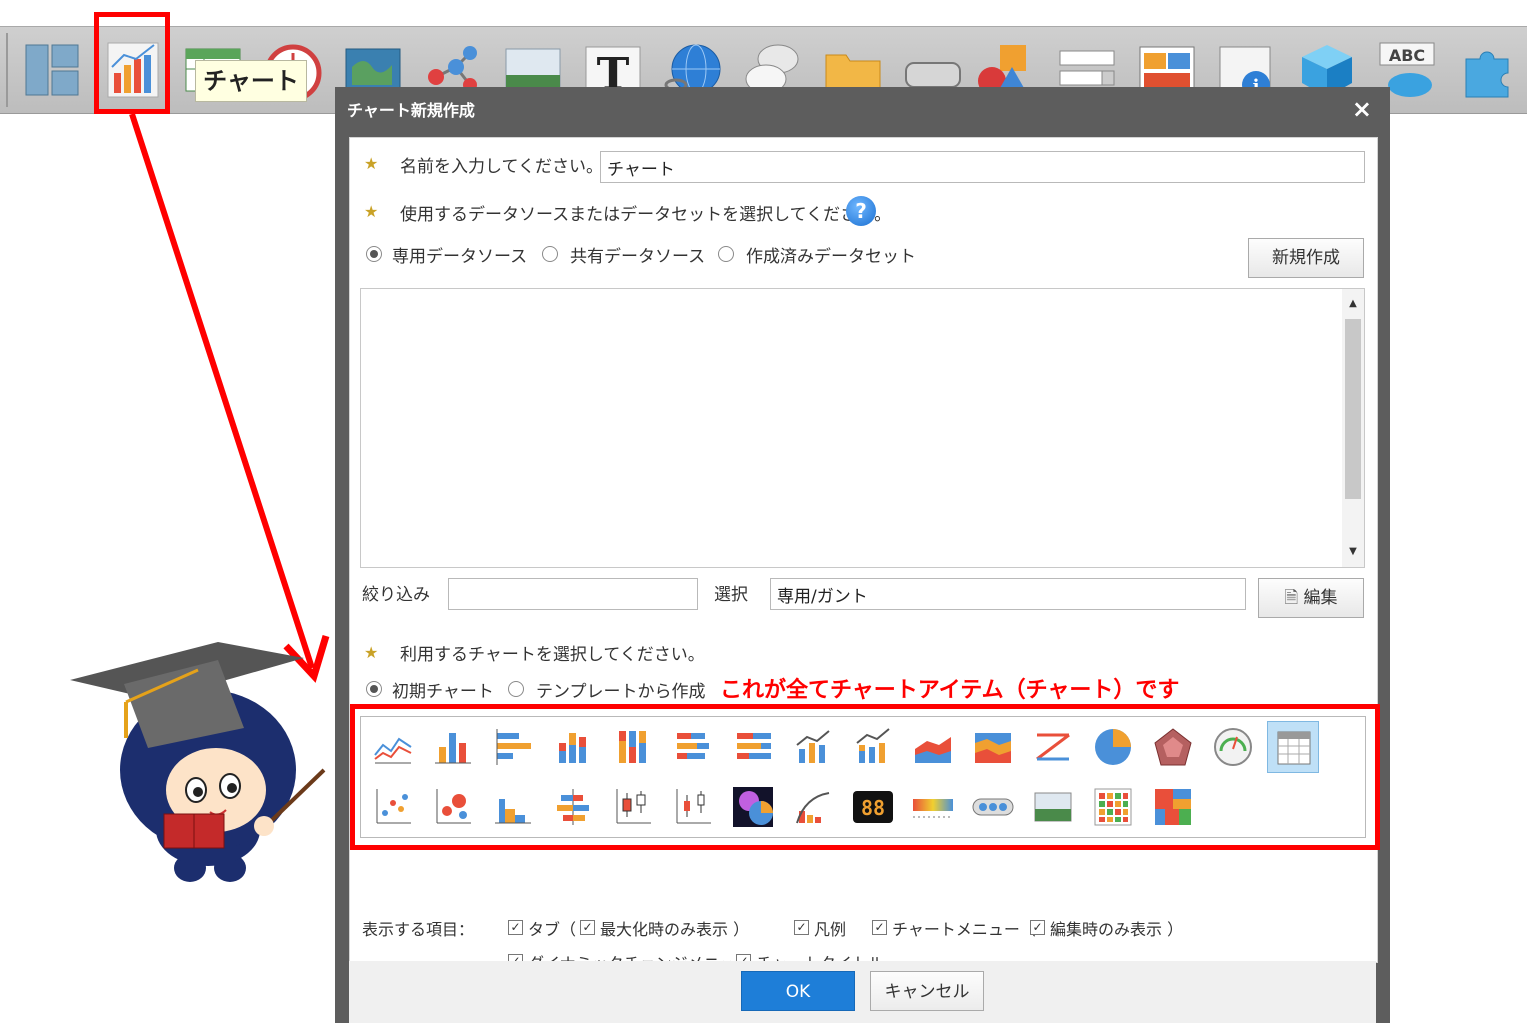 This screenshot has width=1527, height=1023. What do you see at coordinates (993, 807) in the screenshot?
I see `signal-icon` at bounding box center [993, 807].